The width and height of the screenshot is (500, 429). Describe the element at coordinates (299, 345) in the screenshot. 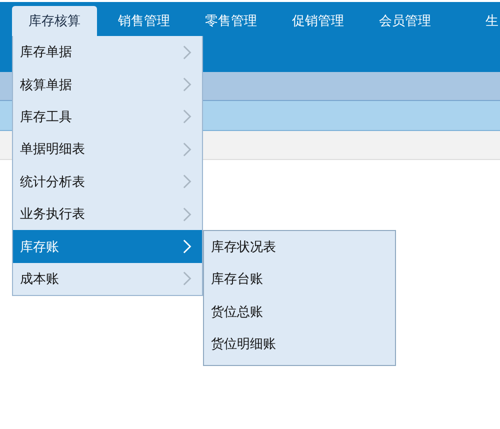

I see `submenu-item: 货位明细账` at that location.